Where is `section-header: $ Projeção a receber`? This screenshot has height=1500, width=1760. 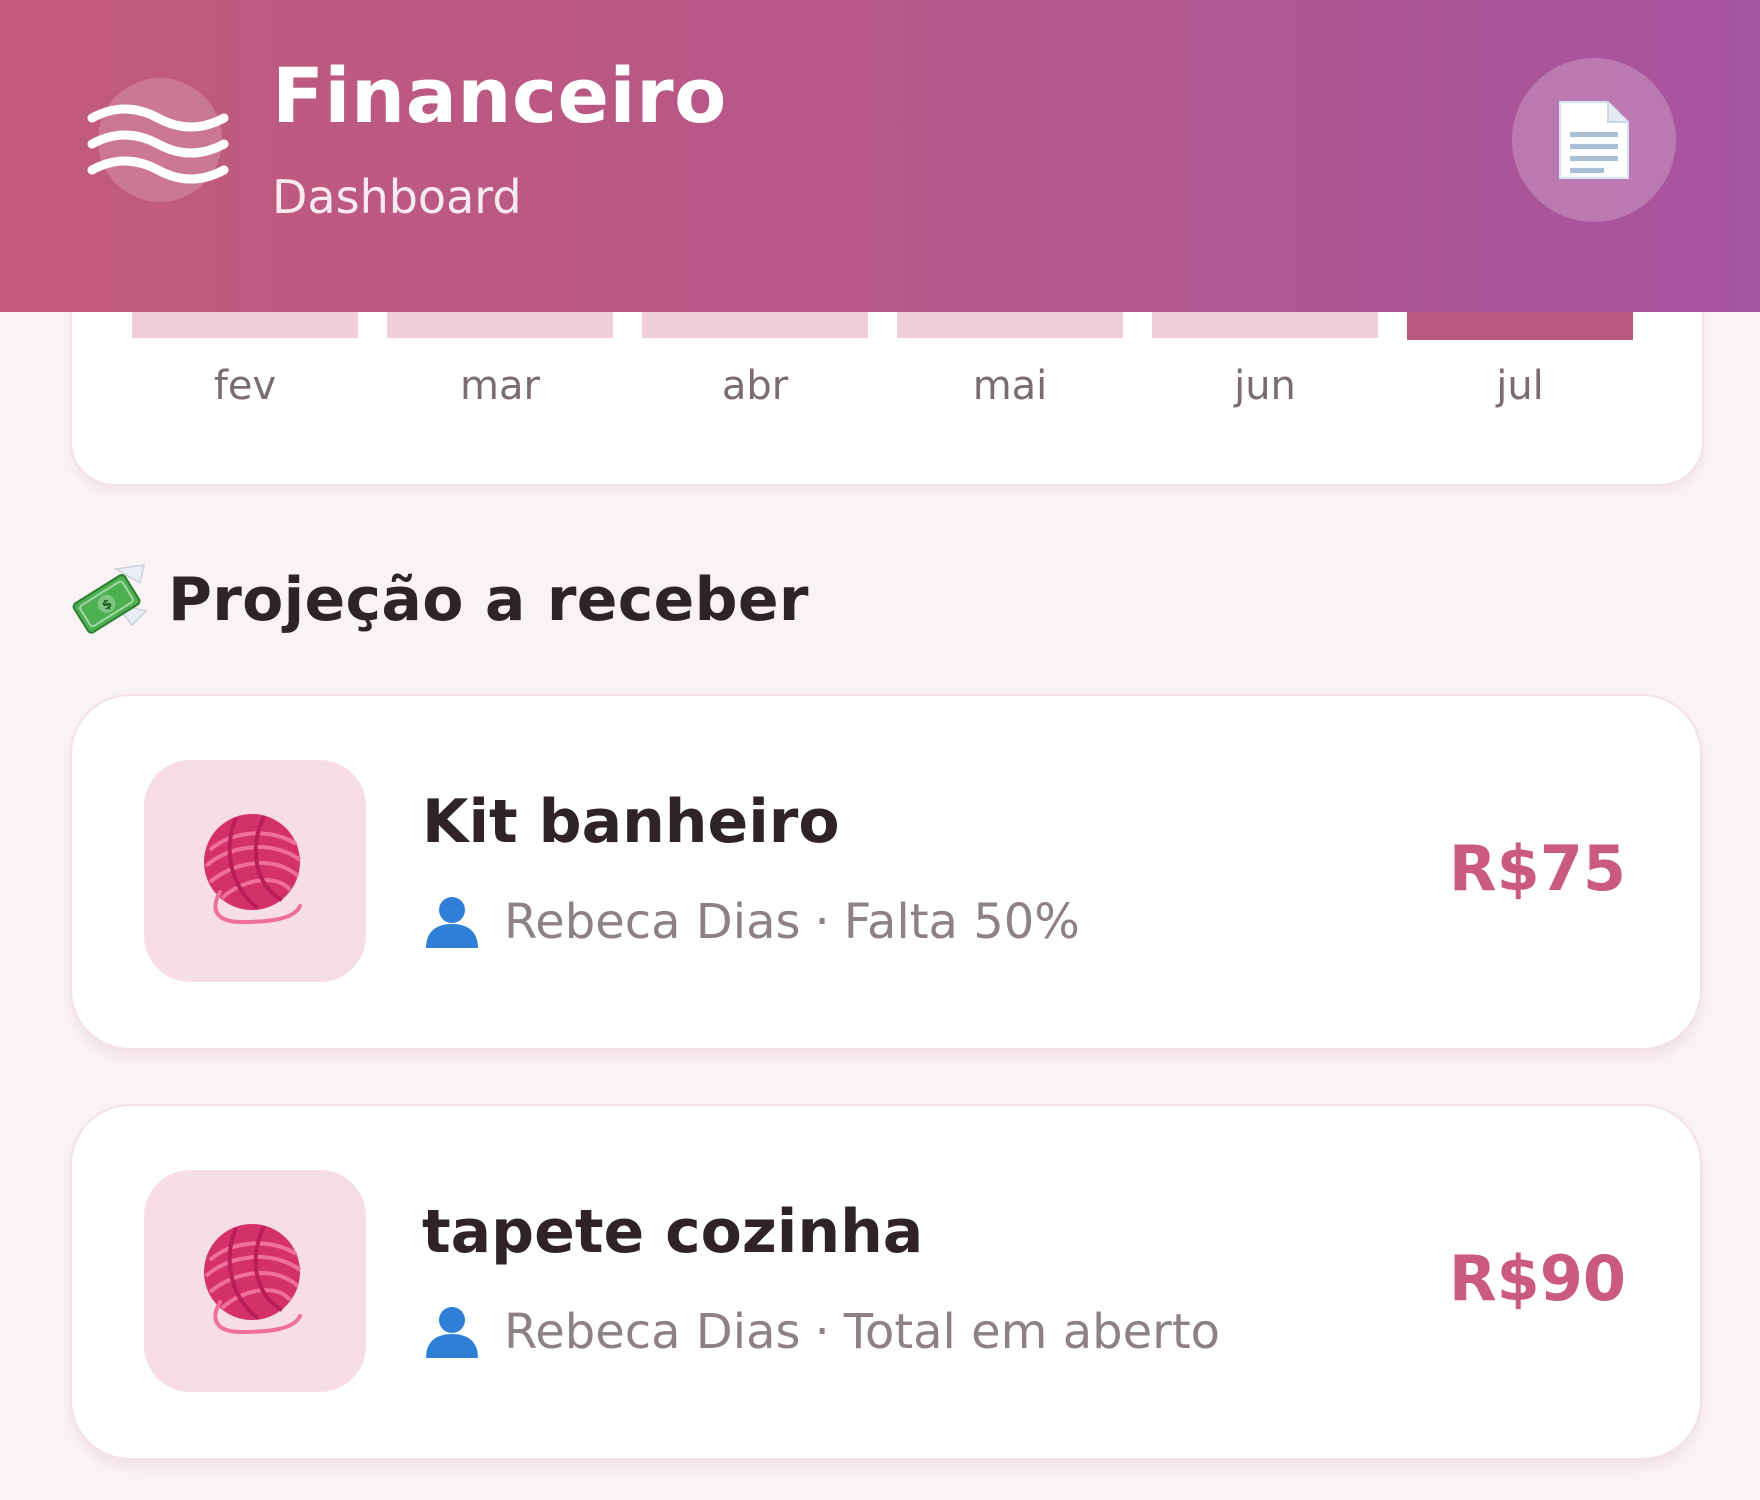 section-header: $ Projeção a receber is located at coordinates (439, 600).